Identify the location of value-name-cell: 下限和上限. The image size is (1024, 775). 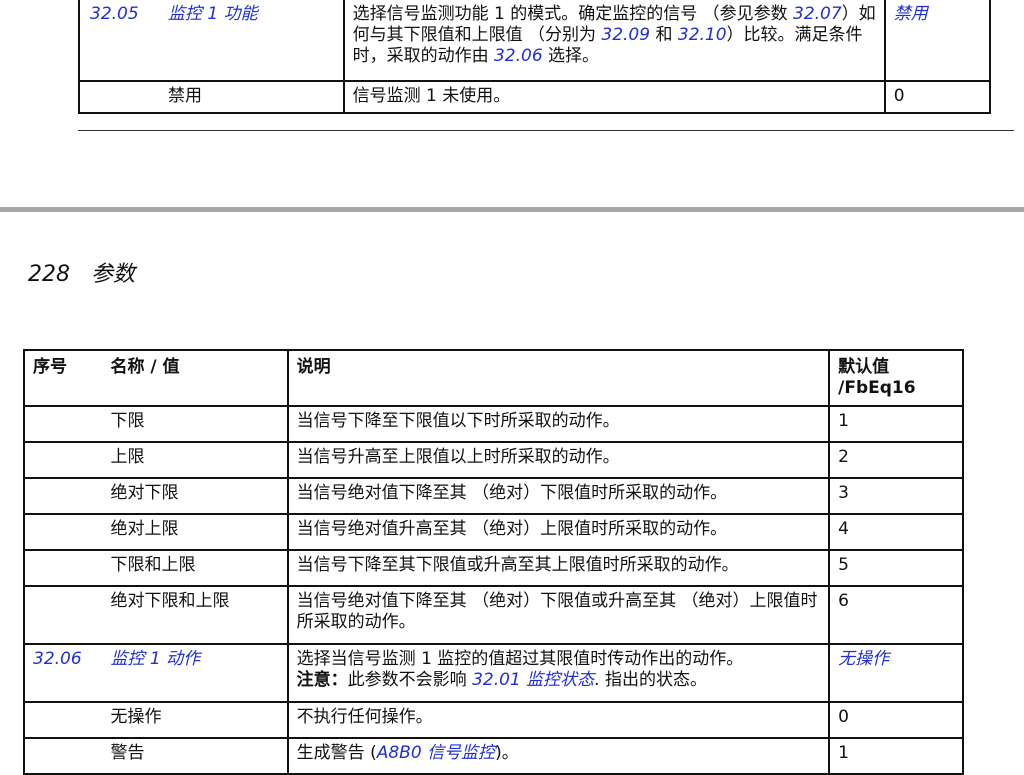
(194, 568).